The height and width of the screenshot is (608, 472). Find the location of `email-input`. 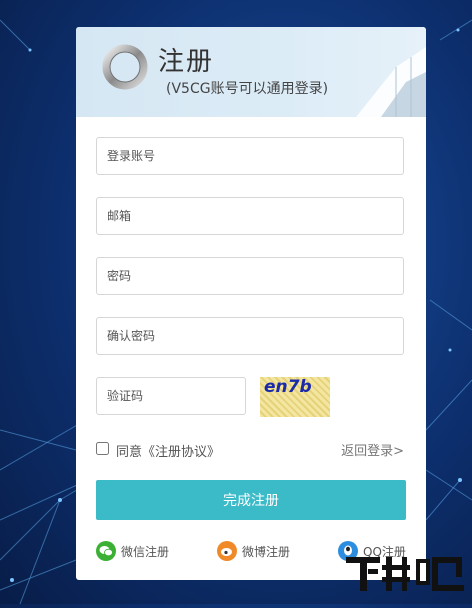

email-input is located at coordinates (250, 216).